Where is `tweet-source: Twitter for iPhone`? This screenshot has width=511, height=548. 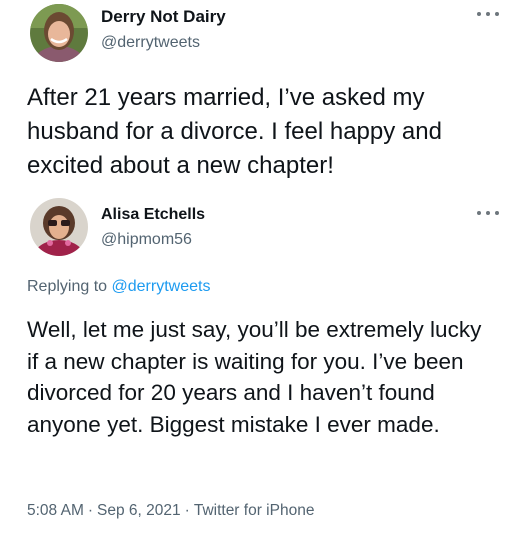 tweet-source: Twitter for iPhone is located at coordinates (254, 510).